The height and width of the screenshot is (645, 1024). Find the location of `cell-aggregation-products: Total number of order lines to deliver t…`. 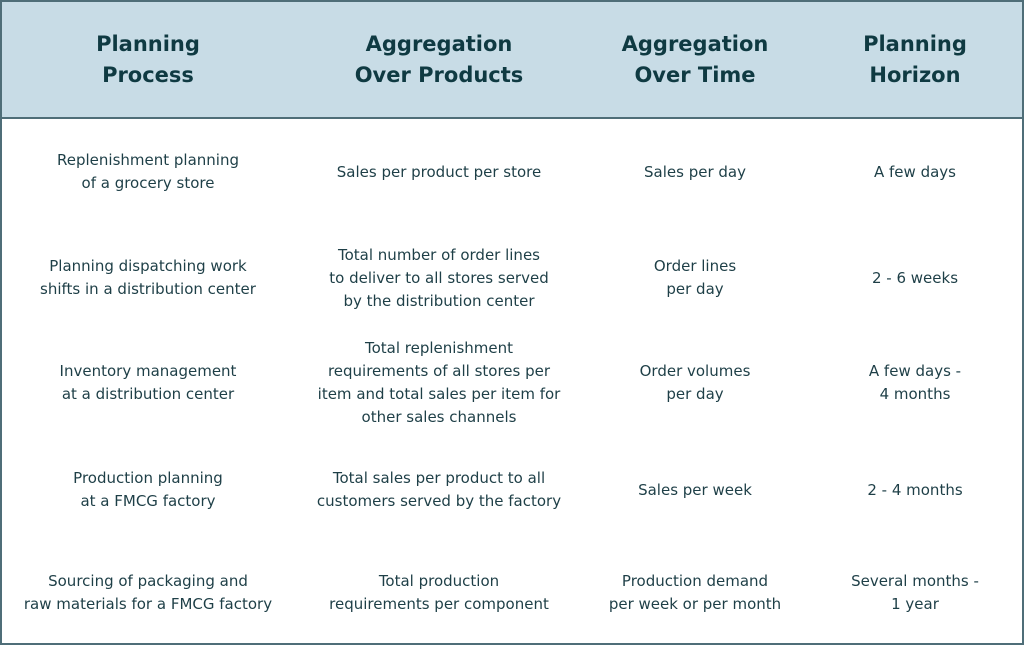

cell-aggregation-products: Total number of order lines to deliver t… is located at coordinates (439, 277).